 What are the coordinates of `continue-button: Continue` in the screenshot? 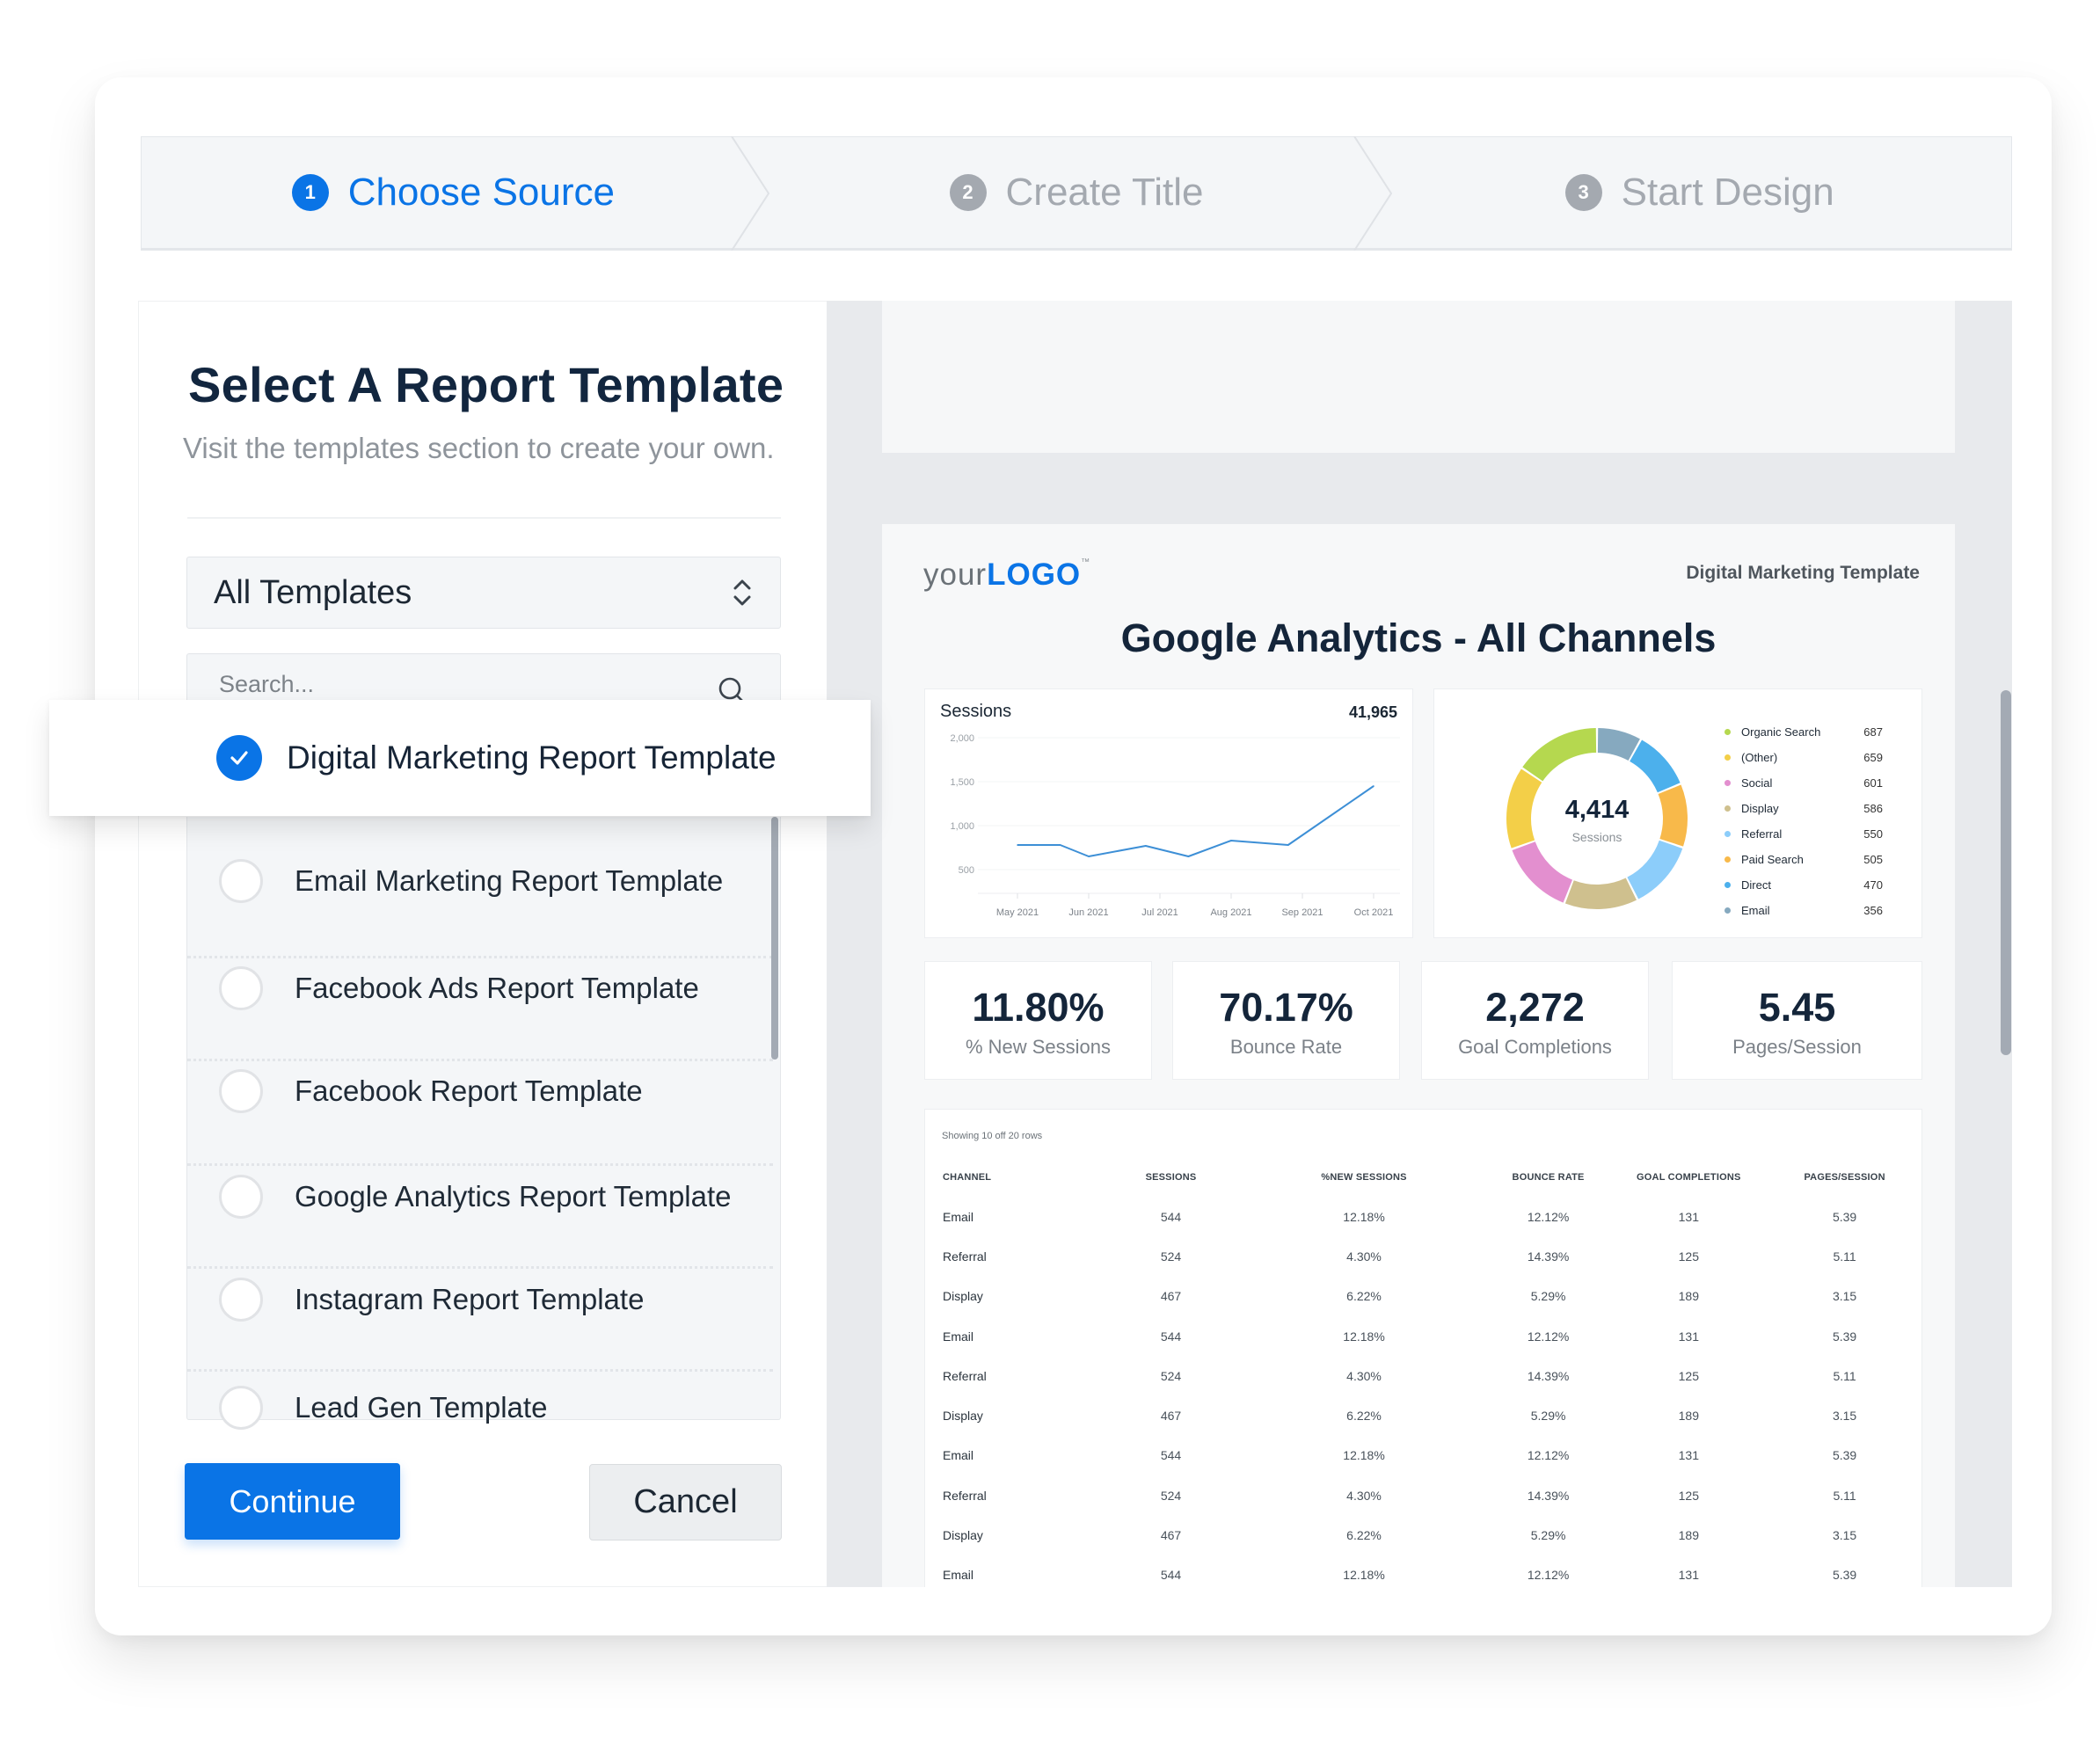 It's located at (293, 1501).